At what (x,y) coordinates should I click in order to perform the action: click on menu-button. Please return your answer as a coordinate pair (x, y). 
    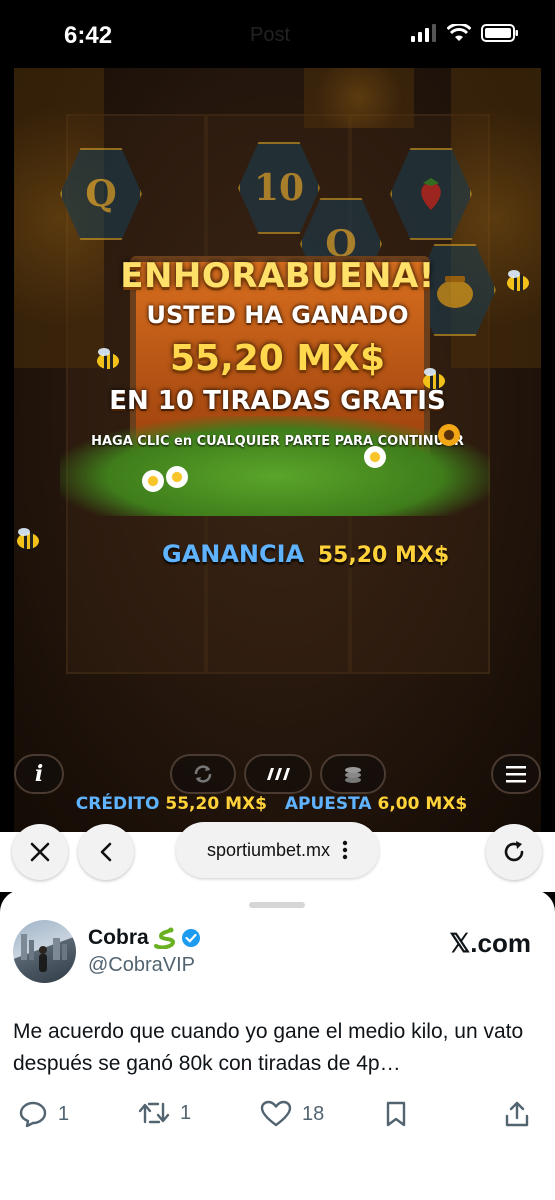
    Looking at the image, I should click on (516, 774).